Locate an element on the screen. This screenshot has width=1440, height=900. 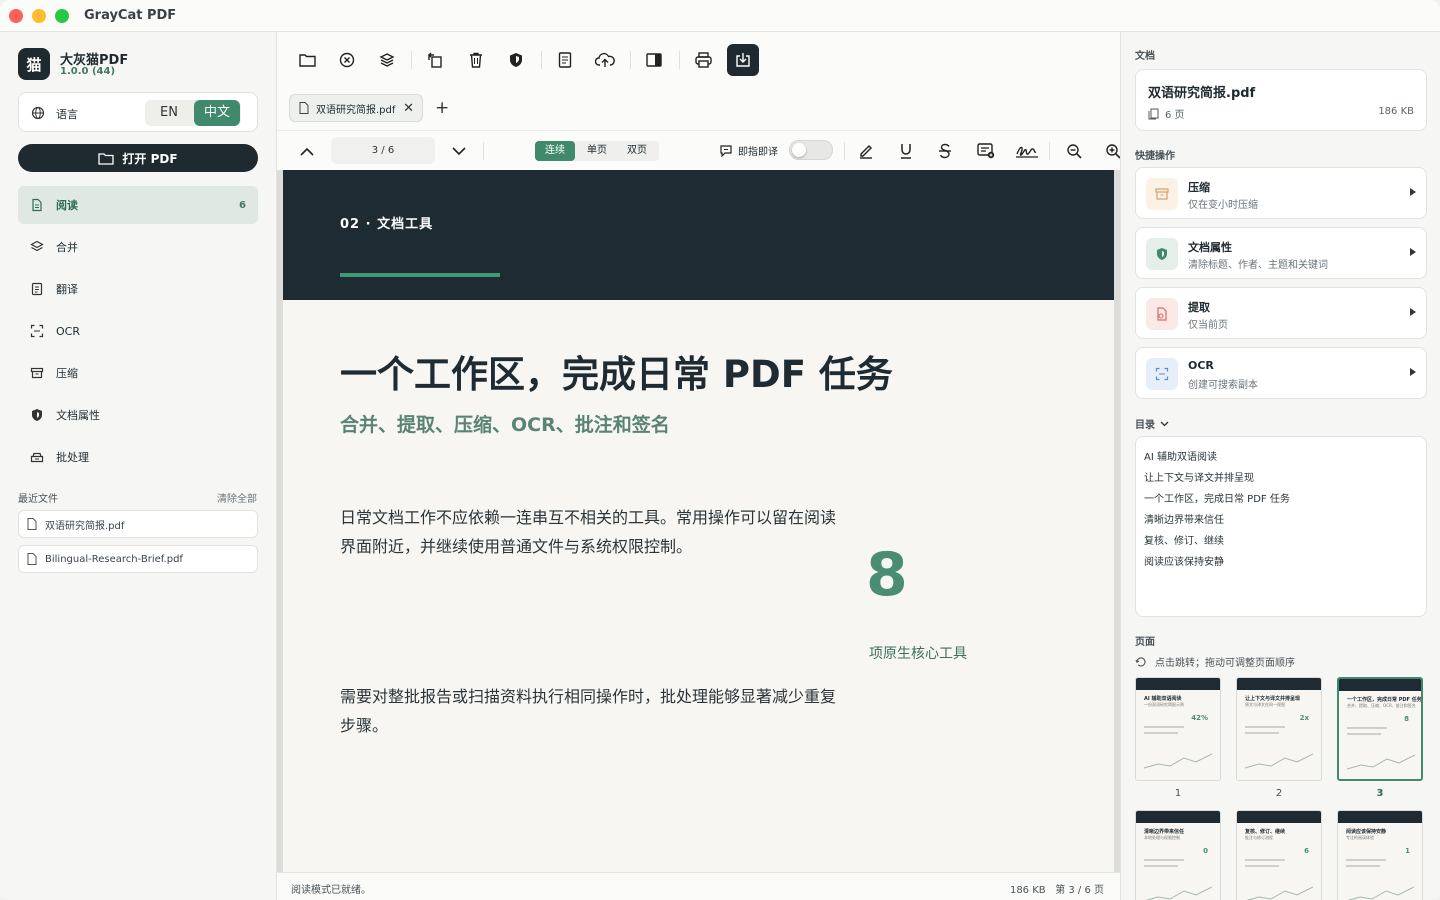
toc-item: 阅读应该保持安静 is located at coordinates (1184, 560).